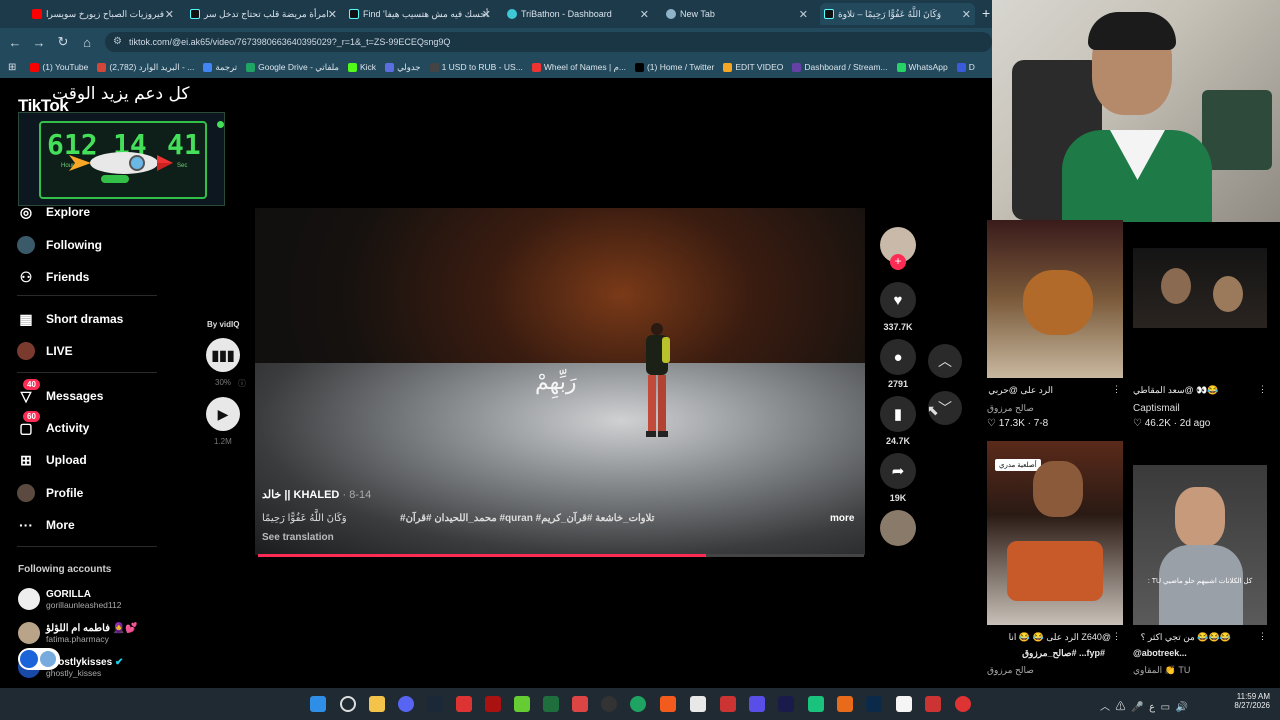 The height and width of the screenshot is (720, 1280). What do you see at coordinates (15, 42) in the screenshot?
I see `back-icon: ←` at bounding box center [15, 42].